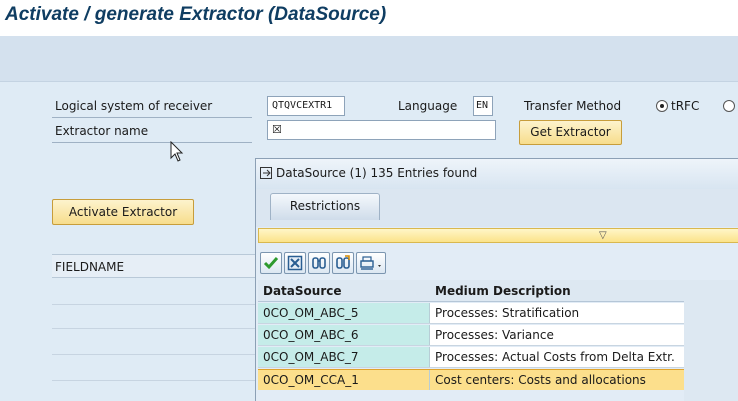 The image size is (738, 401). What do you see at coordinates (302, 291) in the screenshot?
I see `column-header-datasource: DataSource` at bounding box center [302, 291].